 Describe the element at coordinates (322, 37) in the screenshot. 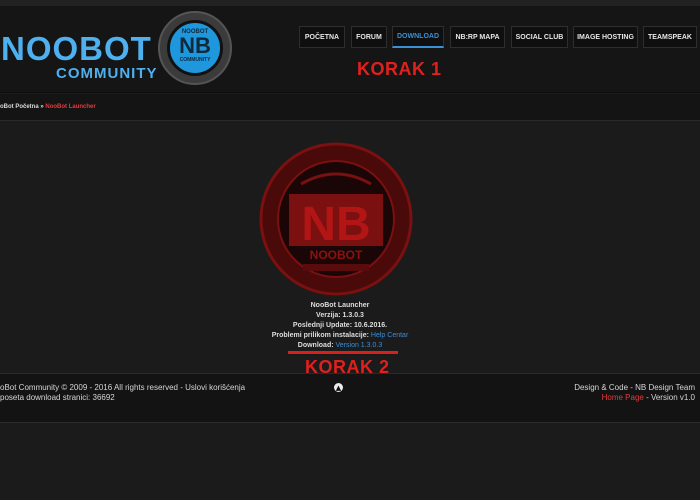

I see `nav-item-pocetna: Početna` at that location.